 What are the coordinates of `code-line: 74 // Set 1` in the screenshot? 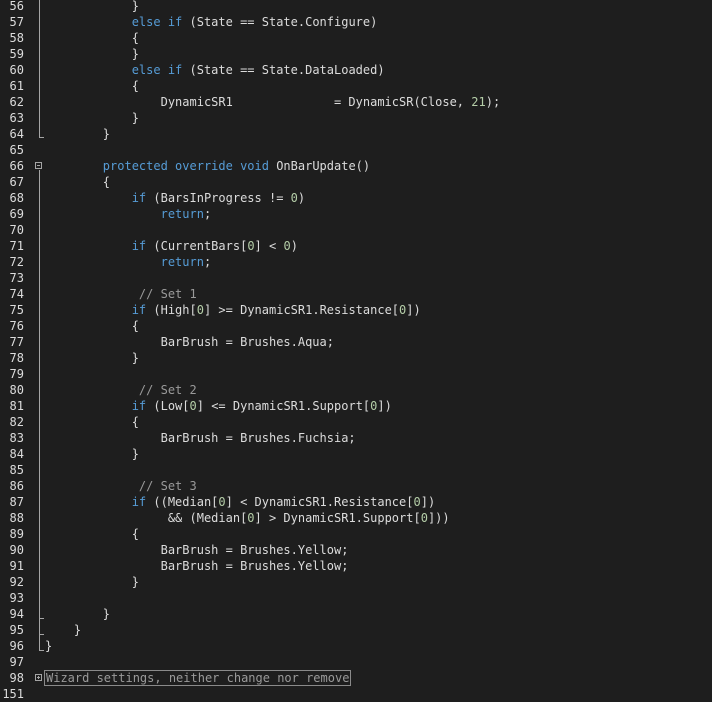 It's located at (356, 294).